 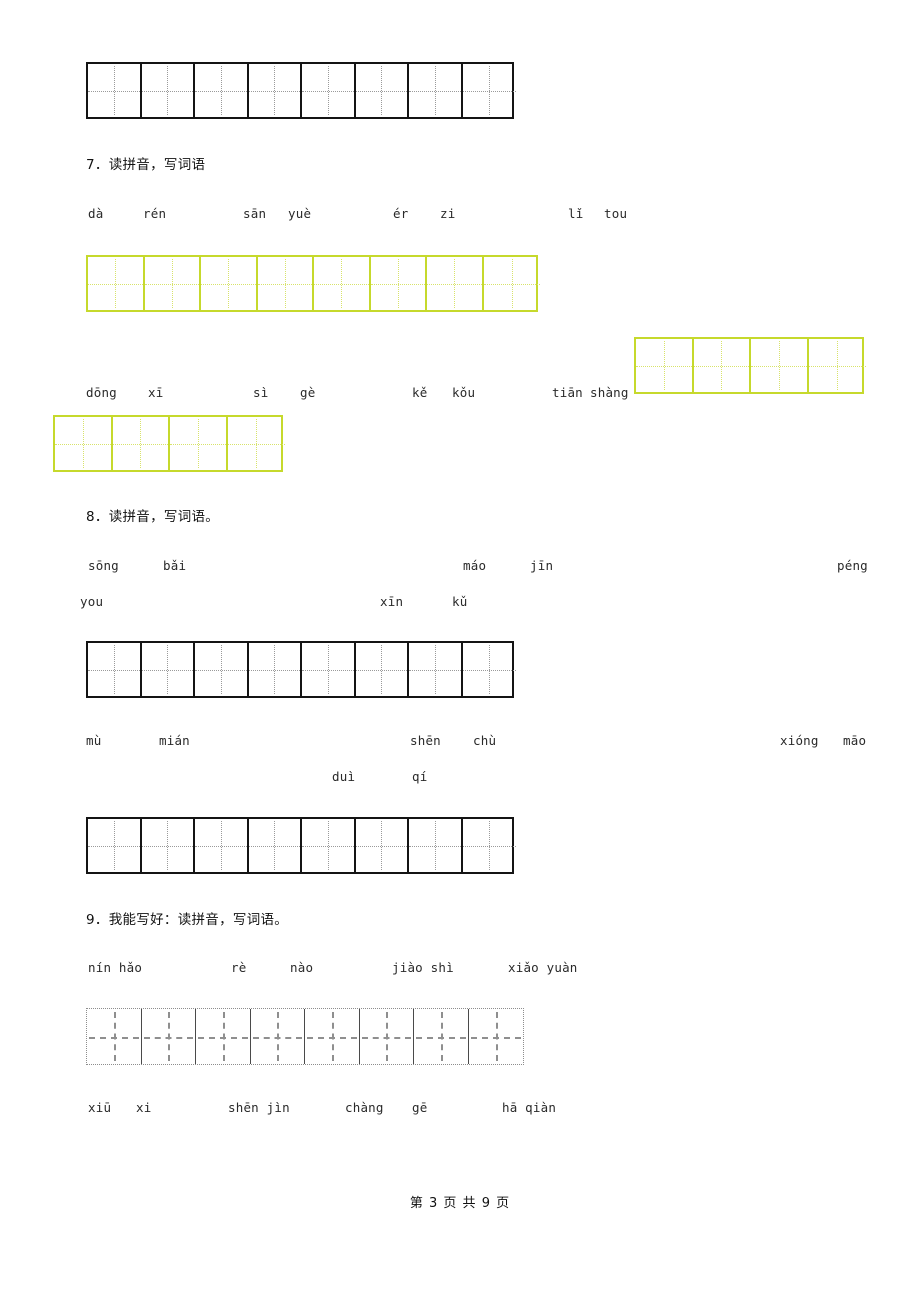 I want to click on answer-grid-7a, so click(x=313, y=283).